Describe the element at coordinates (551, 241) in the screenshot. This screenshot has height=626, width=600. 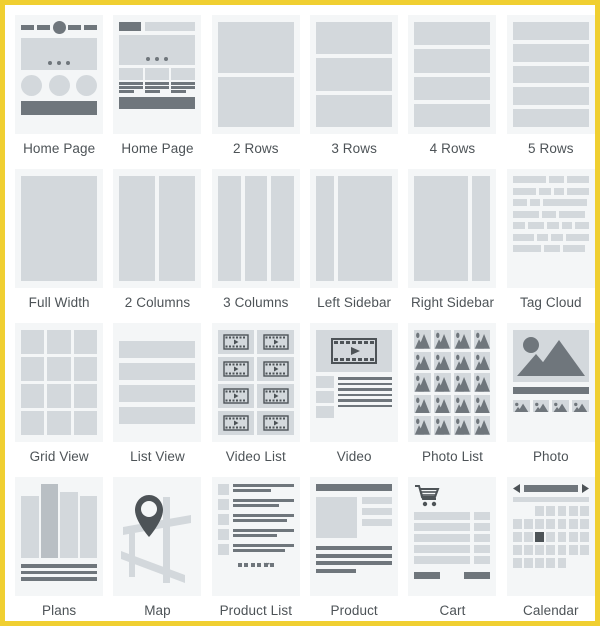
I see `template-card-tag-cloud: Tag Cloud` at that location.